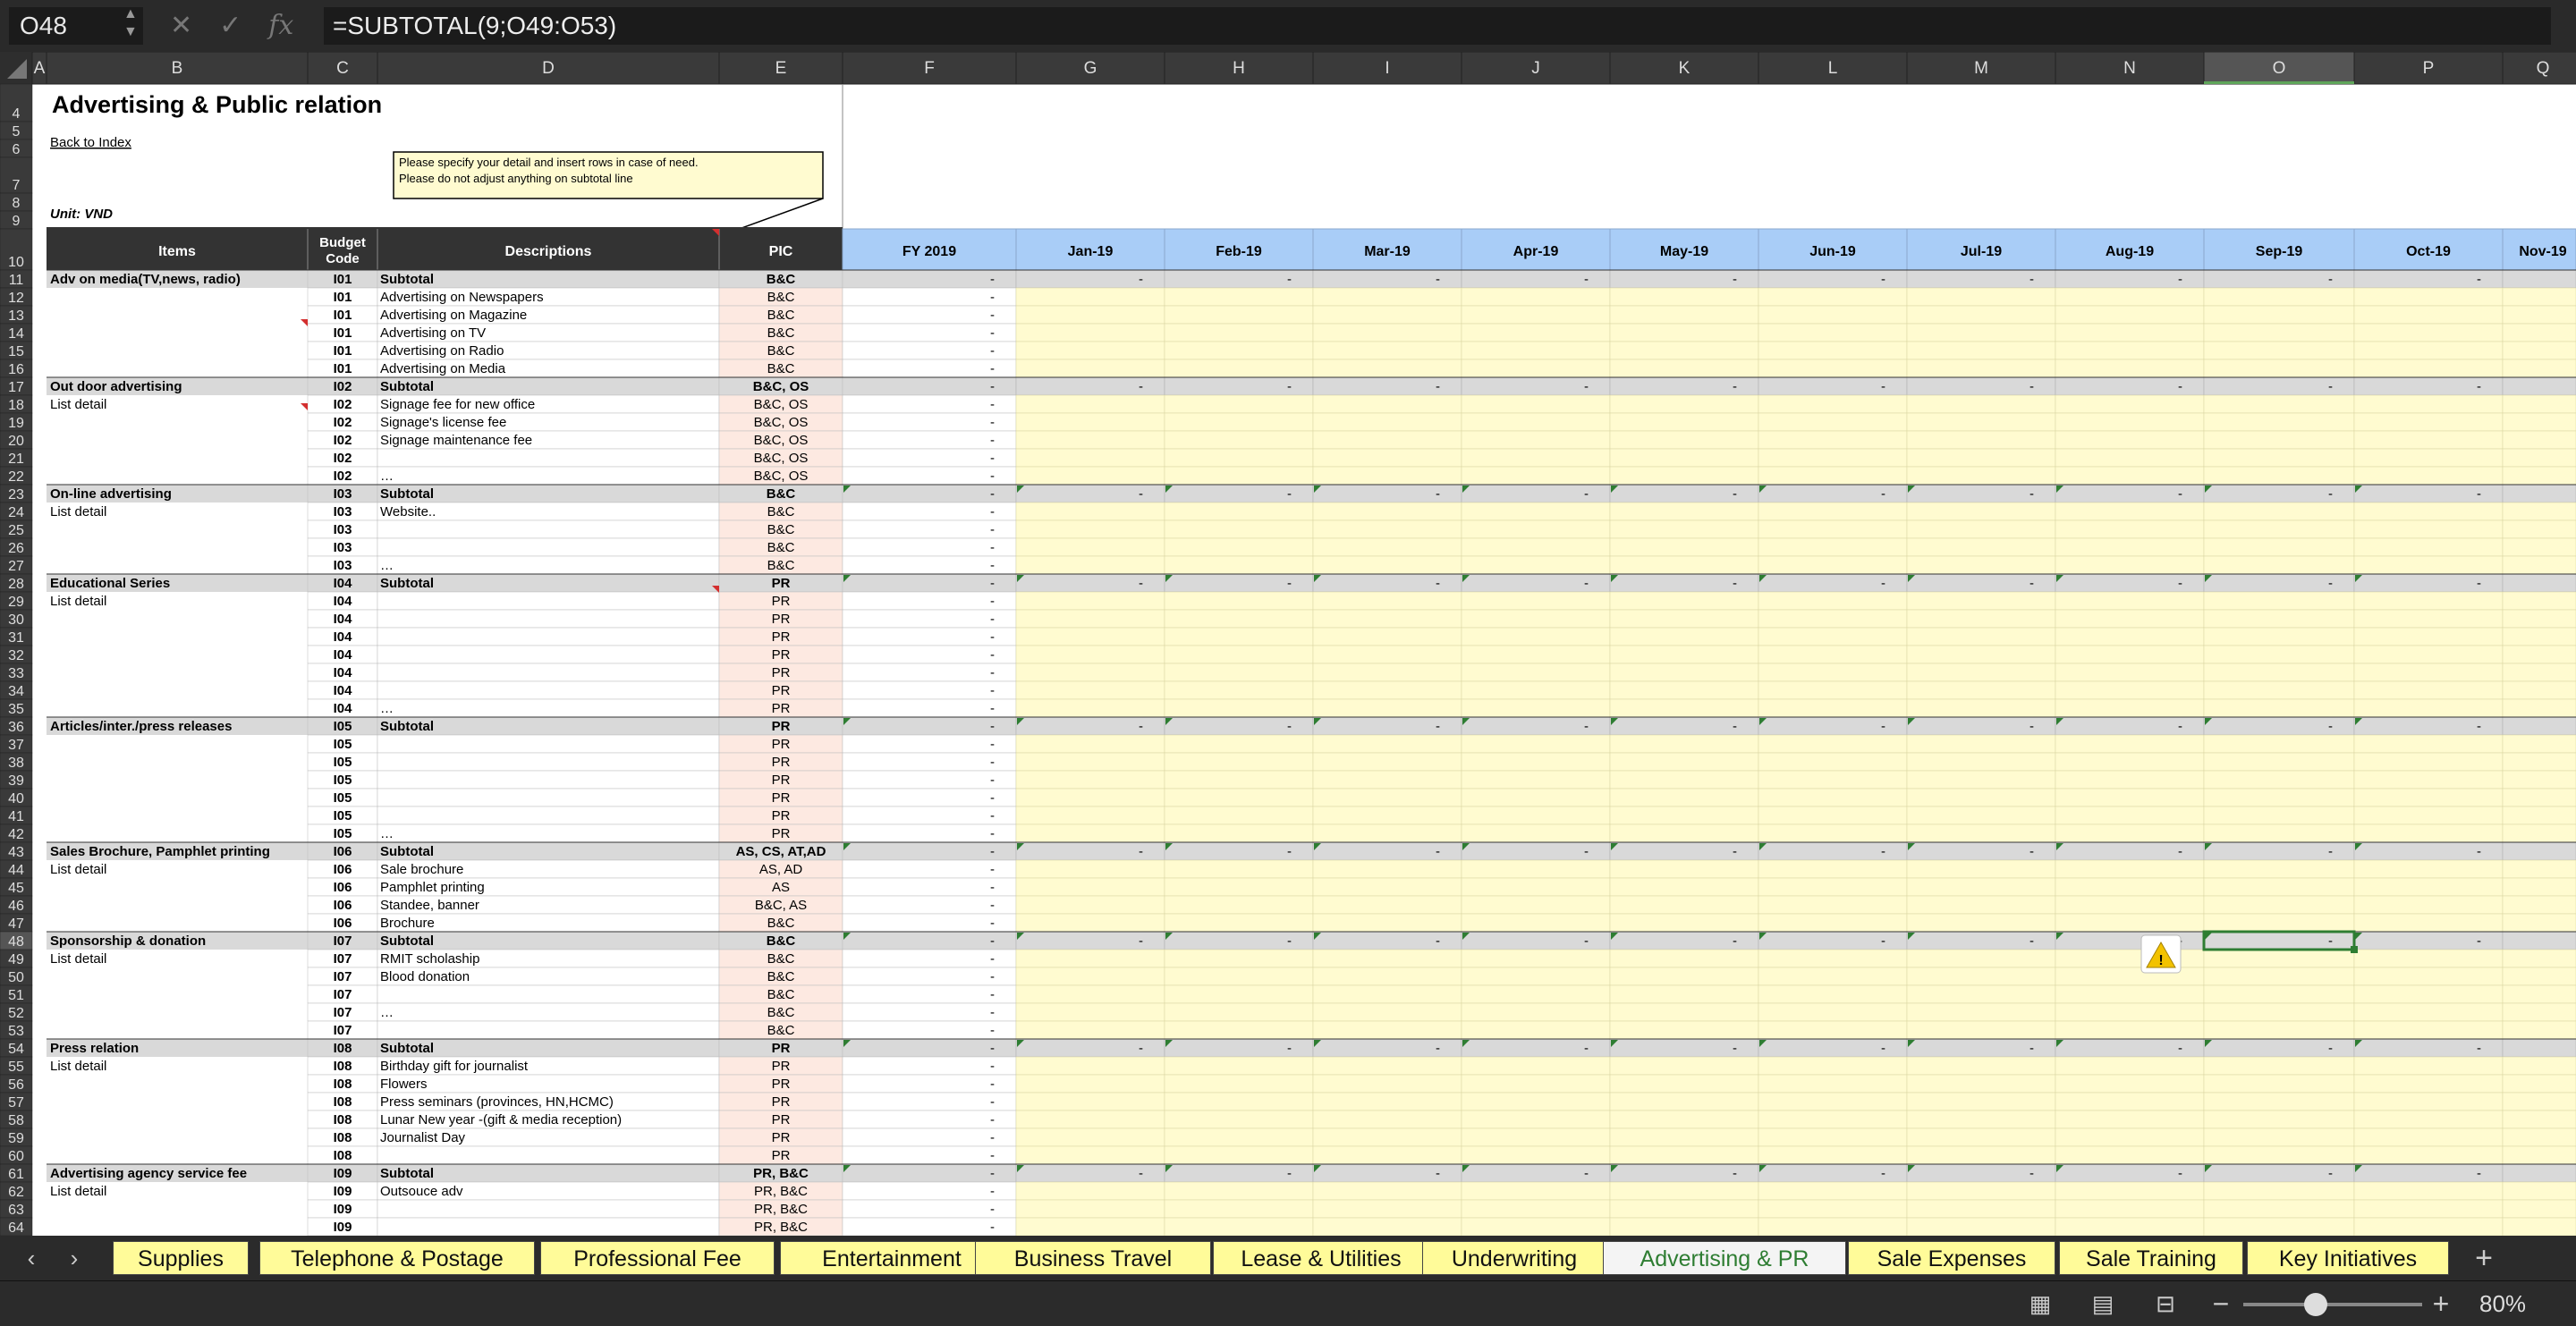  Describe the element at coordinates (1981, 68) in the screenshot. I see `column-header-m: M` at that location.